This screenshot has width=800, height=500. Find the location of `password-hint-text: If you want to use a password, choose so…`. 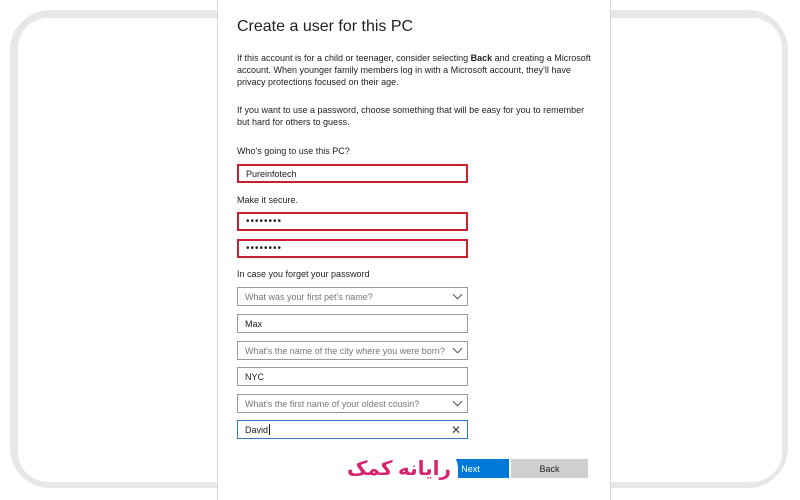

password-hint-text: If you want to use a password, choose so… is located at coordinates (411, 116).